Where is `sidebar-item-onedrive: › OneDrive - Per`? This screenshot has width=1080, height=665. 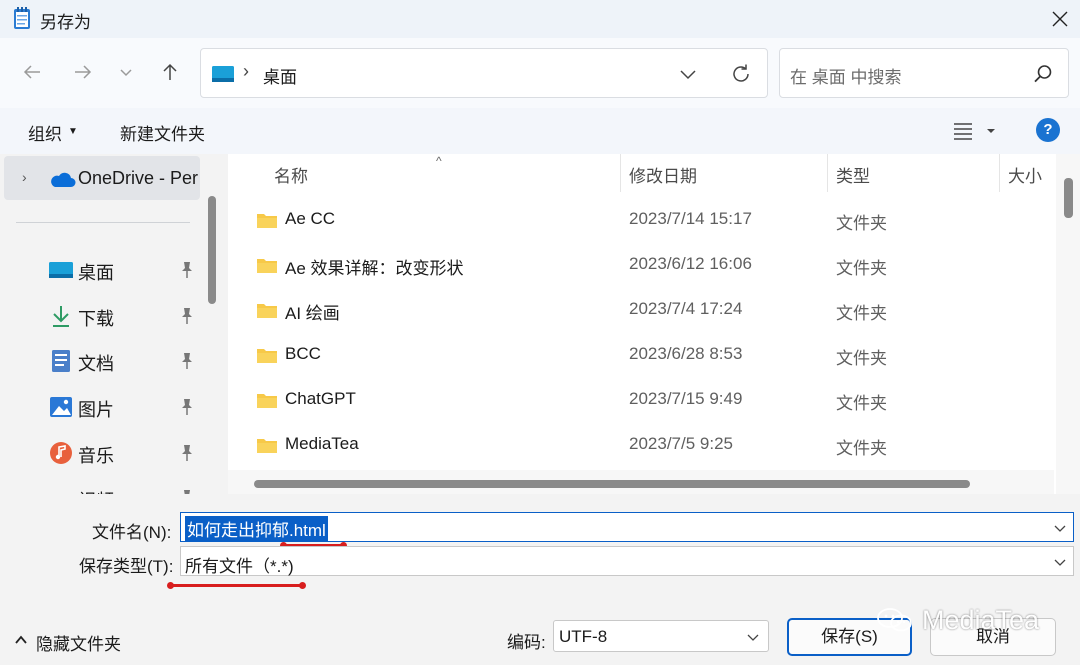 sidebar-item-onedrive: › OneDrive - Per is located at coordinates (102, 178).